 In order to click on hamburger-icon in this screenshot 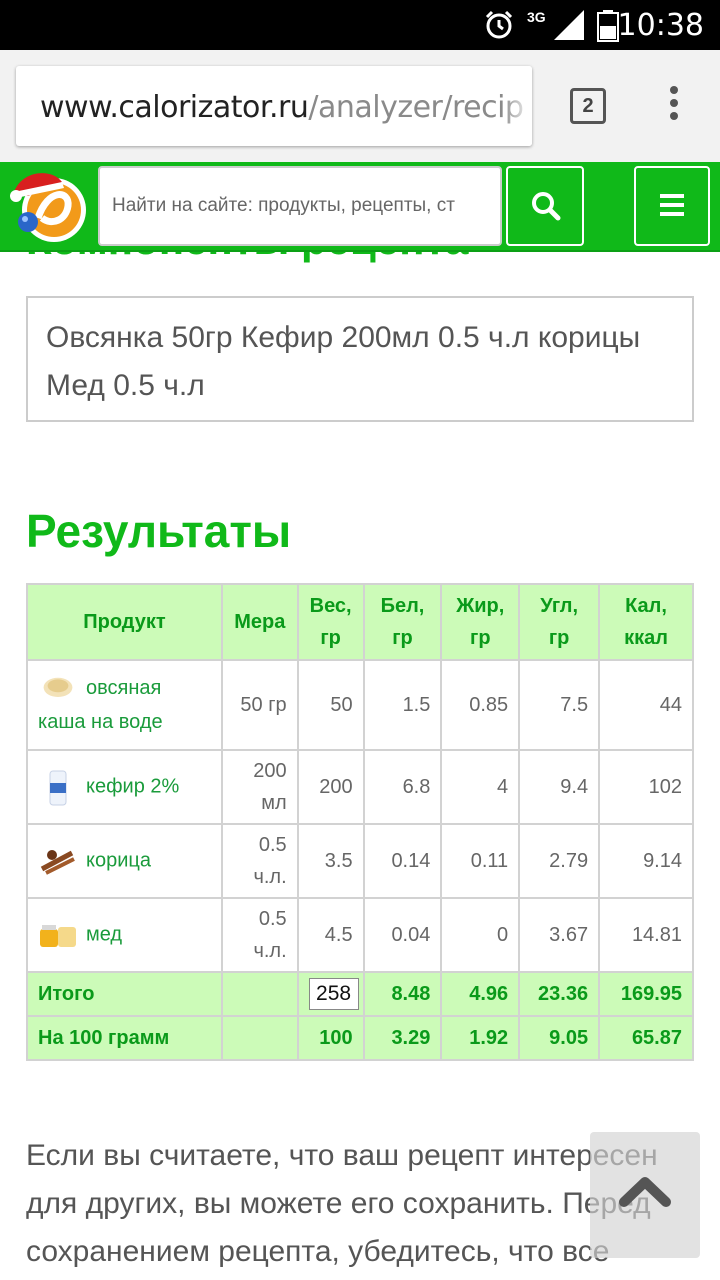, I will do `click(672, 205)`.